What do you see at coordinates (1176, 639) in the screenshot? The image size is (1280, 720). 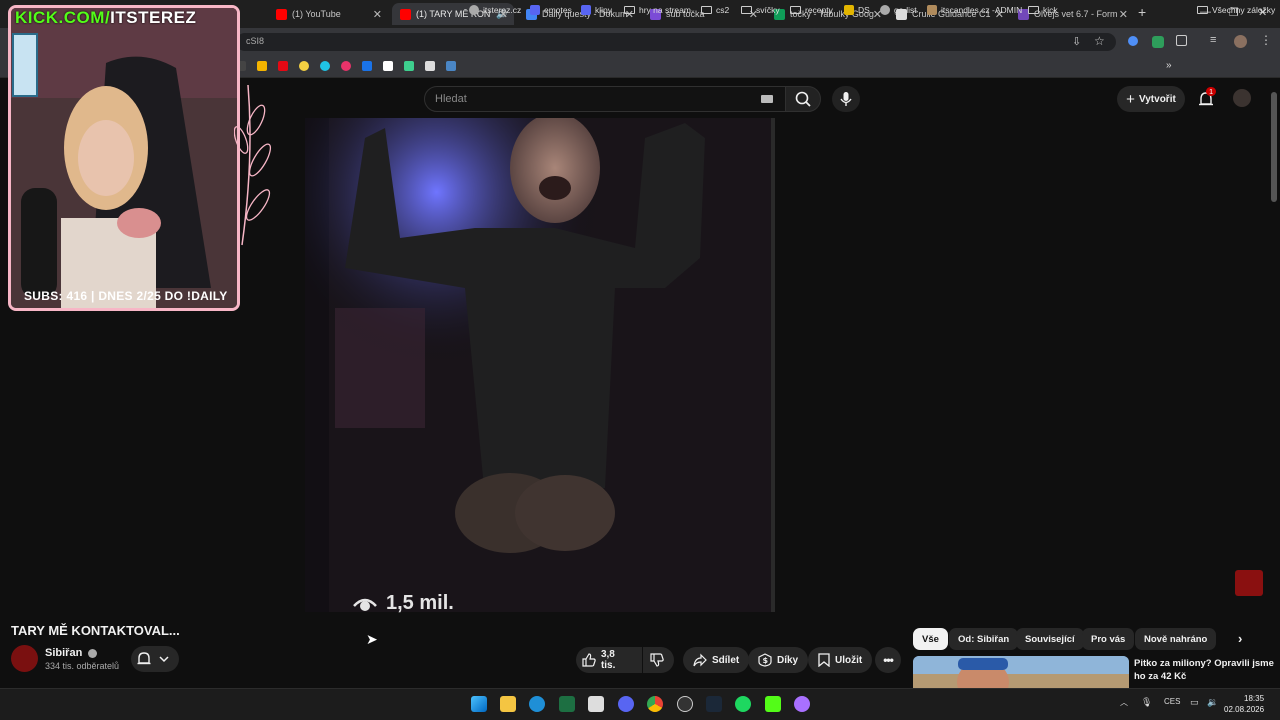 I see `chip-recently-uploaded: Nově nahráno` at bounding box center [1176, 639].